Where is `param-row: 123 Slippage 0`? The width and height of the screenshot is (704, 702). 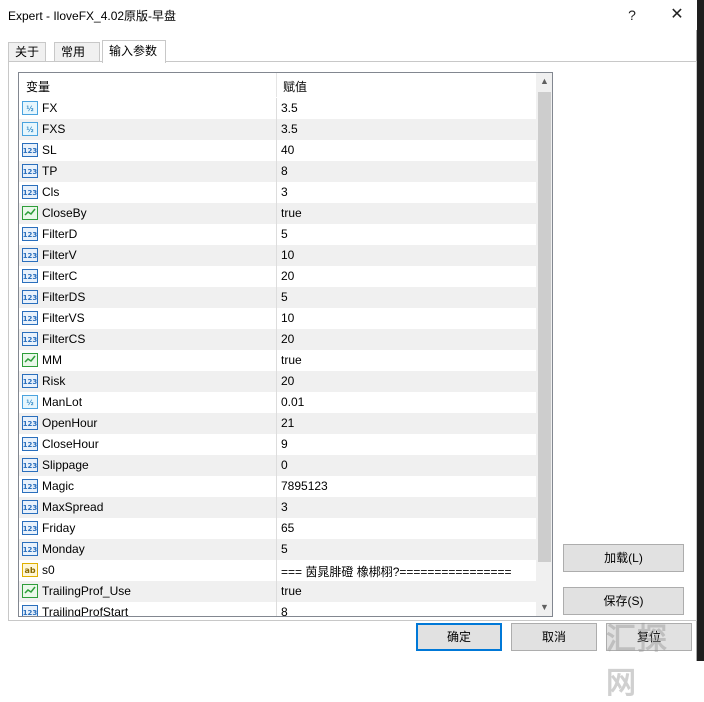
param-row: 123 Slippage 0 is located at coordinates (277, 465).